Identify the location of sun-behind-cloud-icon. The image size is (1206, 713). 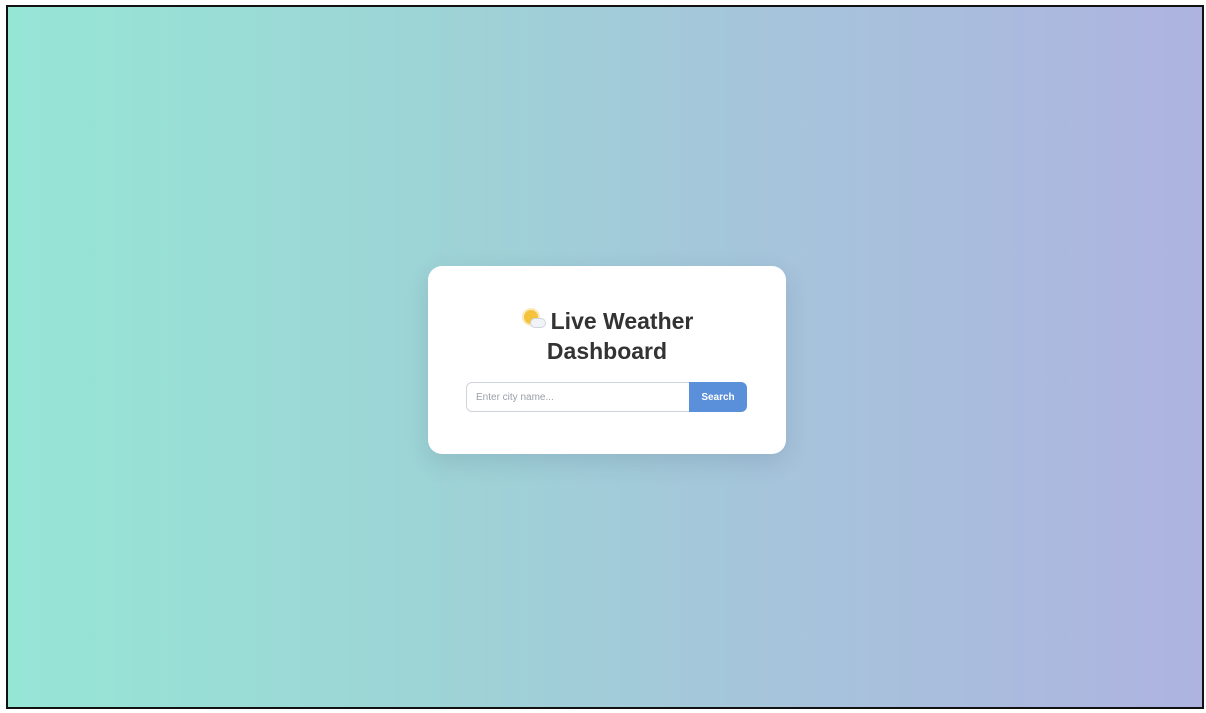
(534, 320).